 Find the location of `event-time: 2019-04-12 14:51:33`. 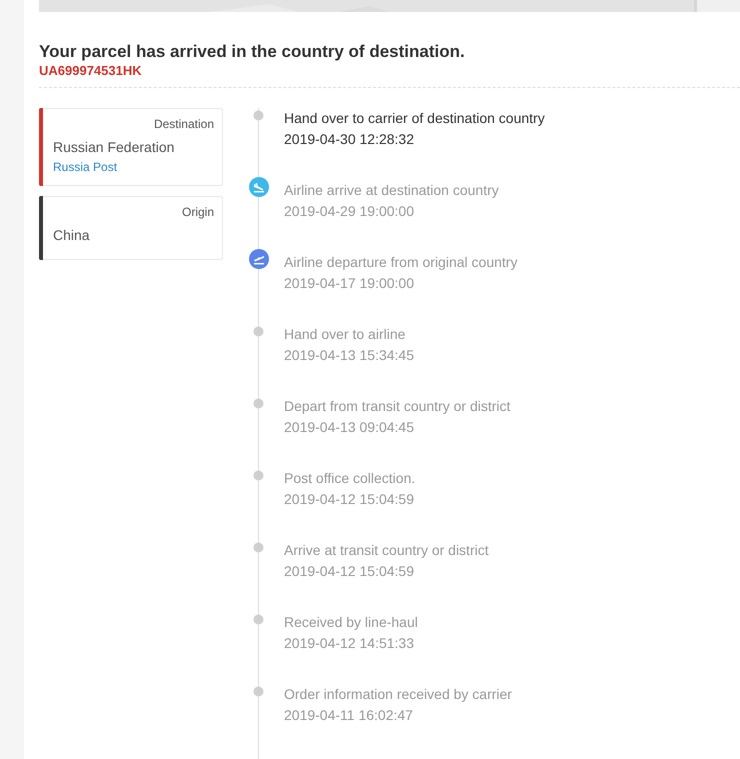

event-time: 2019-04-12 14:51:33 is located at coordinates (349, 643).